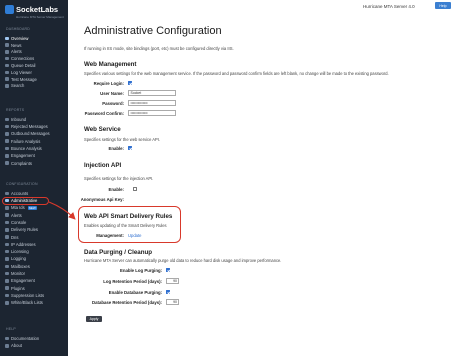 The width and height of the screenshot is (468, 356). I want to click on sidebar-item-label: Log Viewer, so click(21, 72).